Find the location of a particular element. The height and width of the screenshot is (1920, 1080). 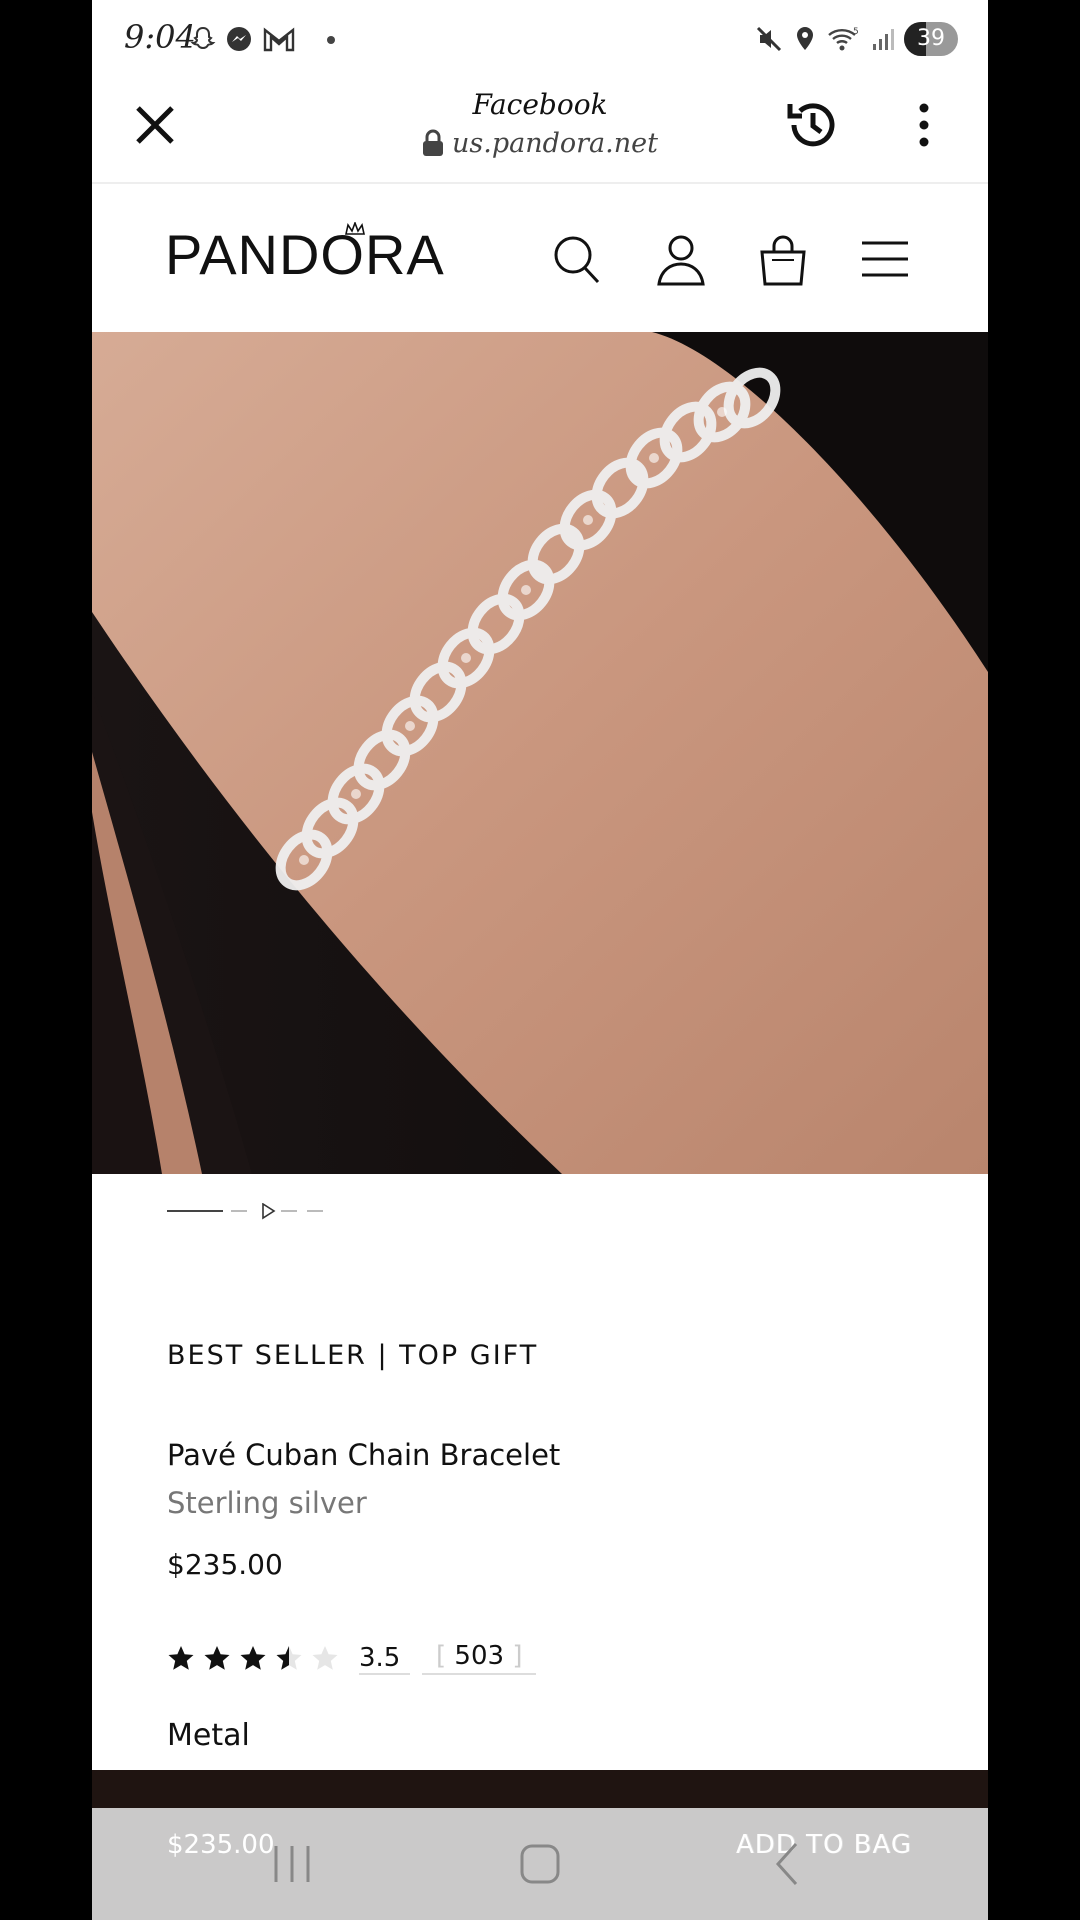

snapchat-icon is located at coordinates (203, 38).